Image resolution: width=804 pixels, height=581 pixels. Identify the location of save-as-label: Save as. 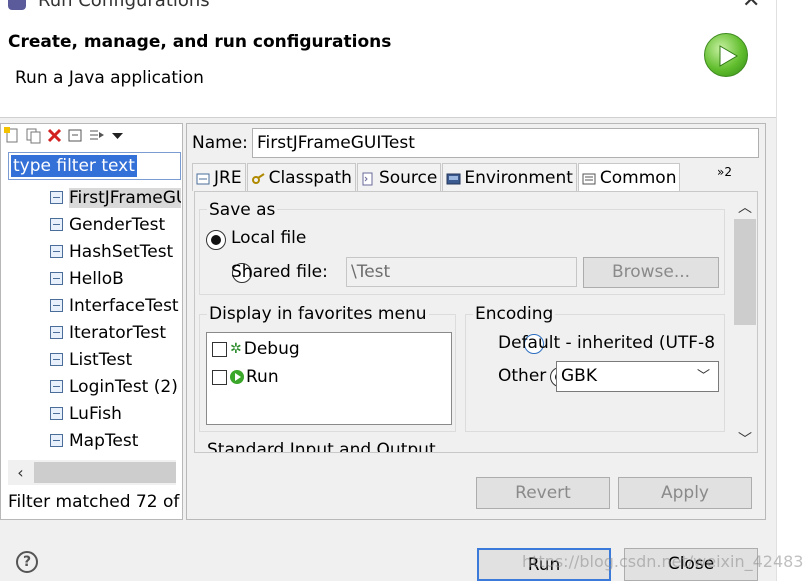
(242, 210).